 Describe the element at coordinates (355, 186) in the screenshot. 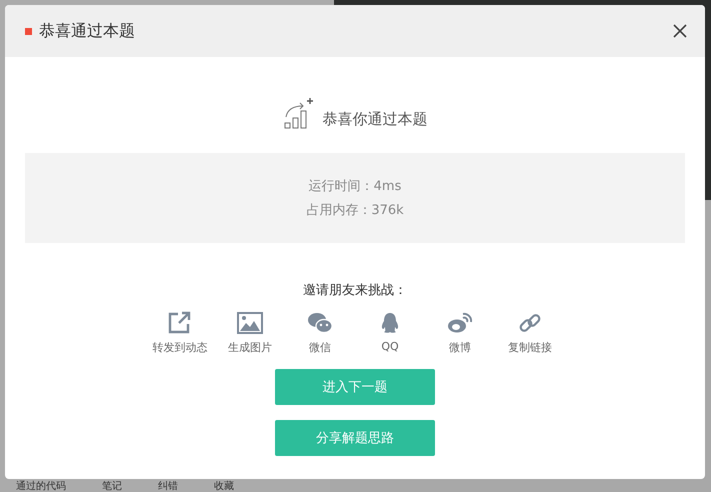

I see `stat-text: 运行时间：4ms` at that location.